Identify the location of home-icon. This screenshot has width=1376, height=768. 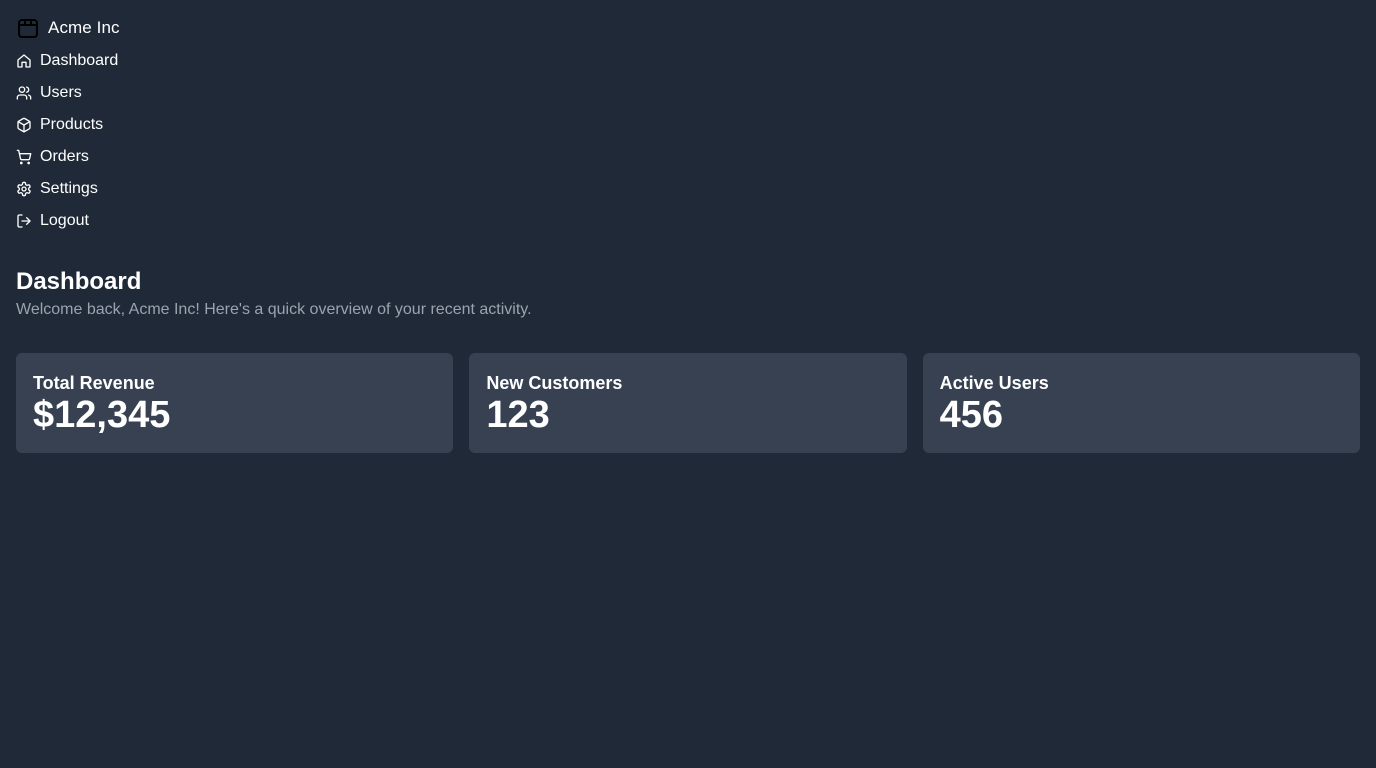
(24, 61).